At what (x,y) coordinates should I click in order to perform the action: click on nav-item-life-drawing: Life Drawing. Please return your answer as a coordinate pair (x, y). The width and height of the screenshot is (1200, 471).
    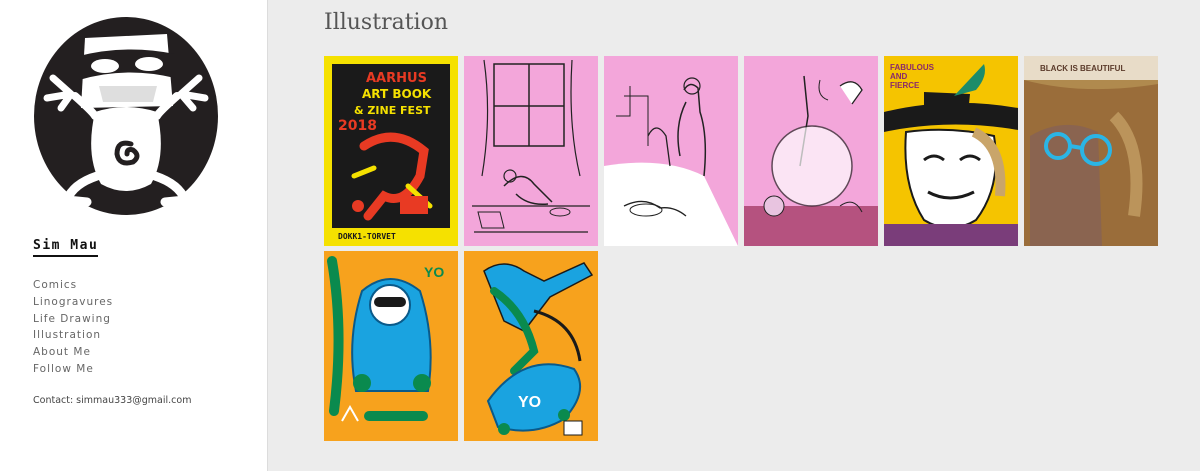
    Looking at the image, I should click on (73, 319).